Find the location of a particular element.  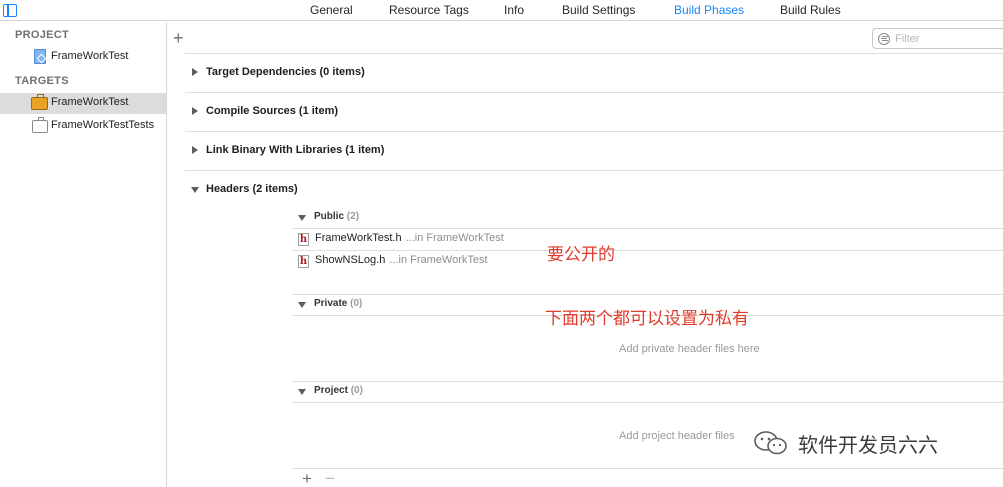

sidebar-item-target-framework: FrameWorkTest is located at coordinates (83, 103).